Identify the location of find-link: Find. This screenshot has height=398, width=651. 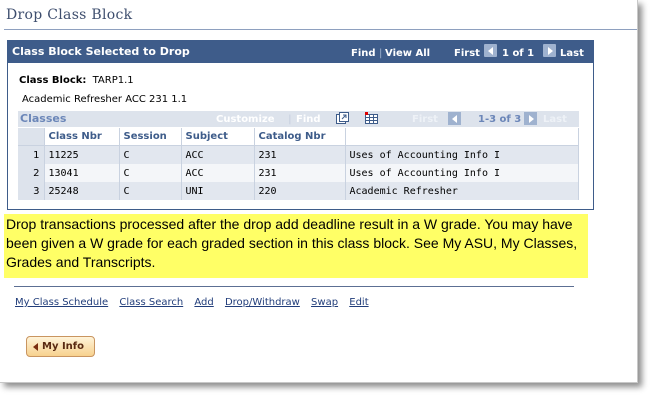
(363, 53).